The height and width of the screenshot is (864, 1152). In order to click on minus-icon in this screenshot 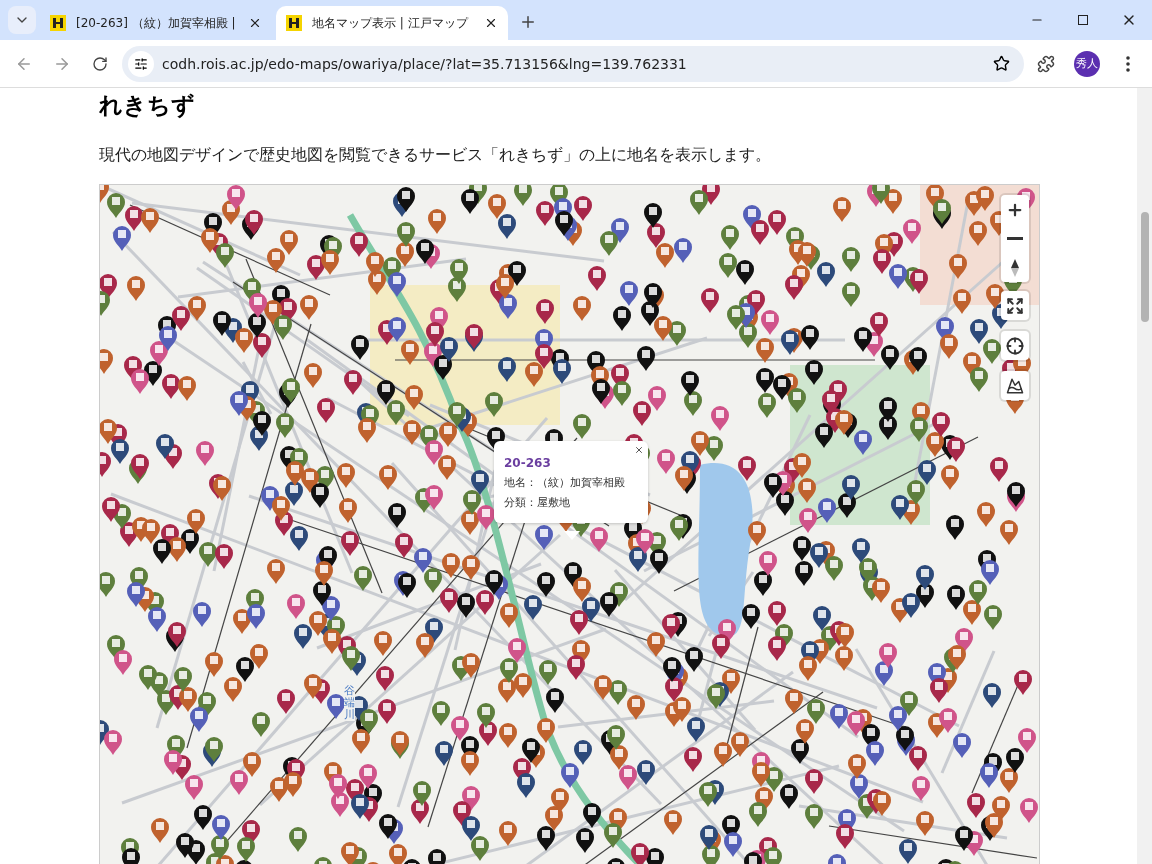, I will do `click(1015, 238)`.